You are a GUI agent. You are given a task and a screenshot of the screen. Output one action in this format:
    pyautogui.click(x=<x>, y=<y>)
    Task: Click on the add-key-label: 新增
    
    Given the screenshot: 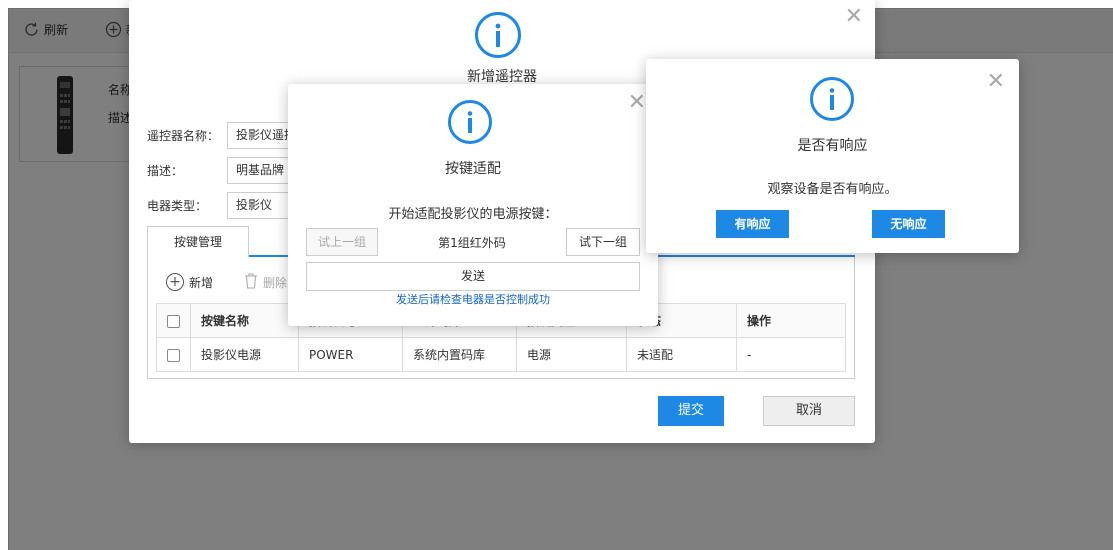 What is the action you would take?
    pyautogui.click(x=201, y=282)
    